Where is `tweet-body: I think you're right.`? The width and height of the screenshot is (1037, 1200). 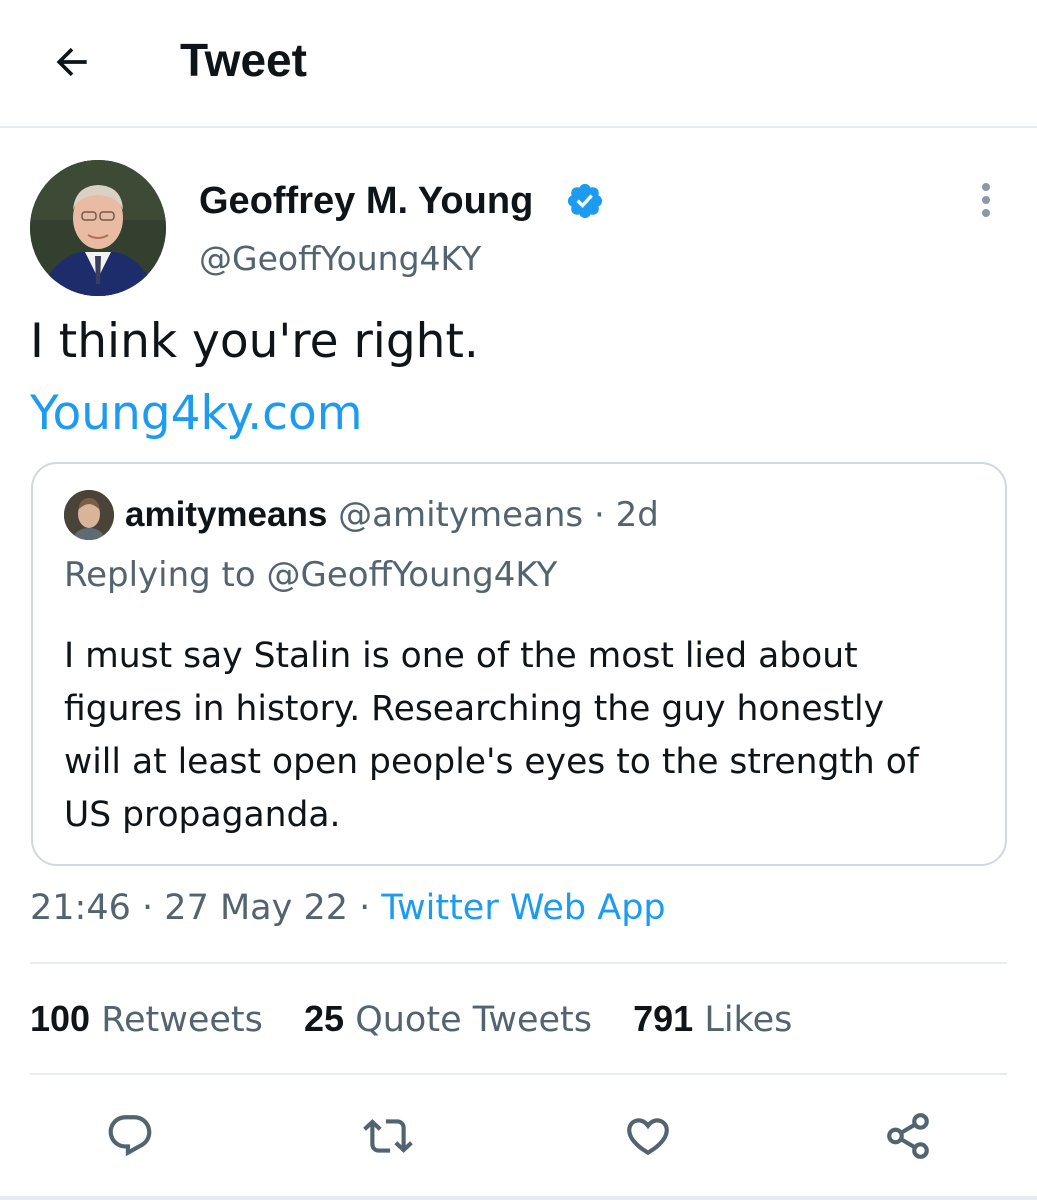
tweet-body: I think you're right. is located at coordinates (254, 341).